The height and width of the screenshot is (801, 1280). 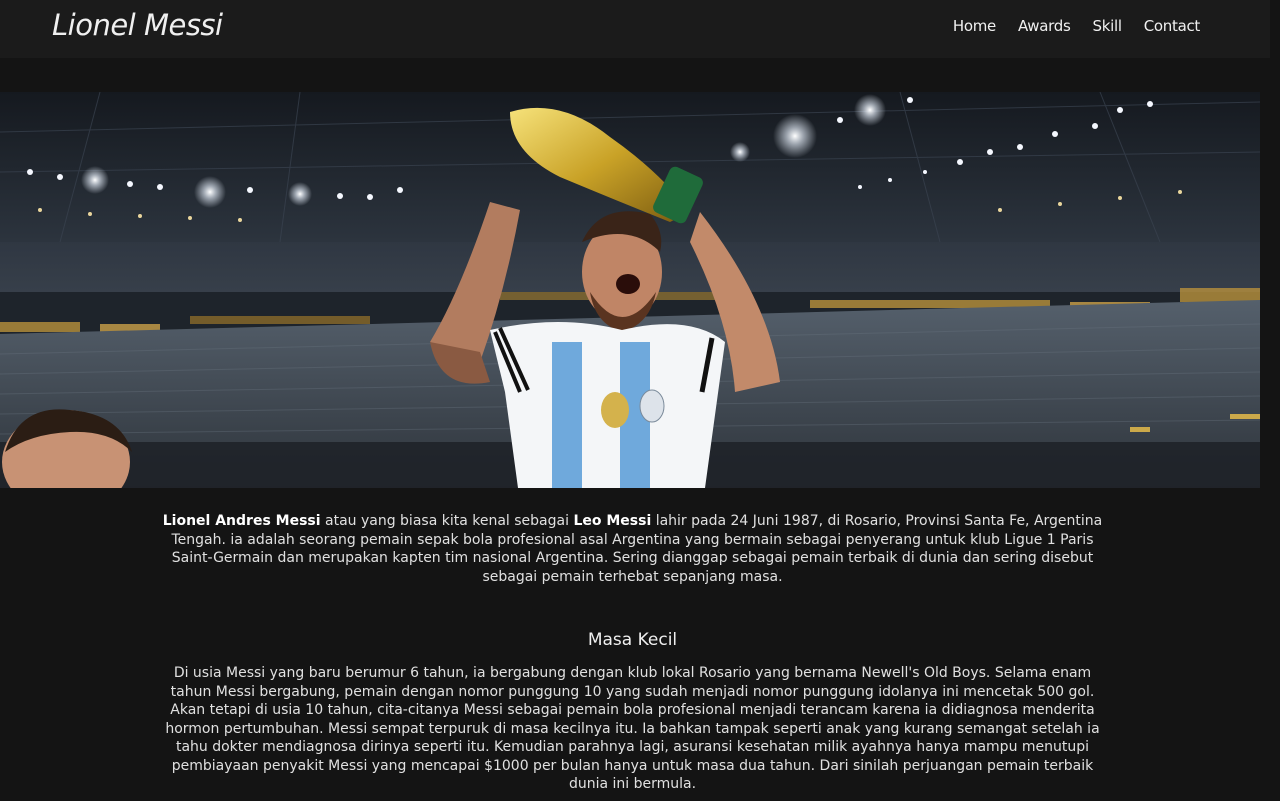 I want to click on nav-links: Home Awards Skill Contact, so click(x=1076, y=26).